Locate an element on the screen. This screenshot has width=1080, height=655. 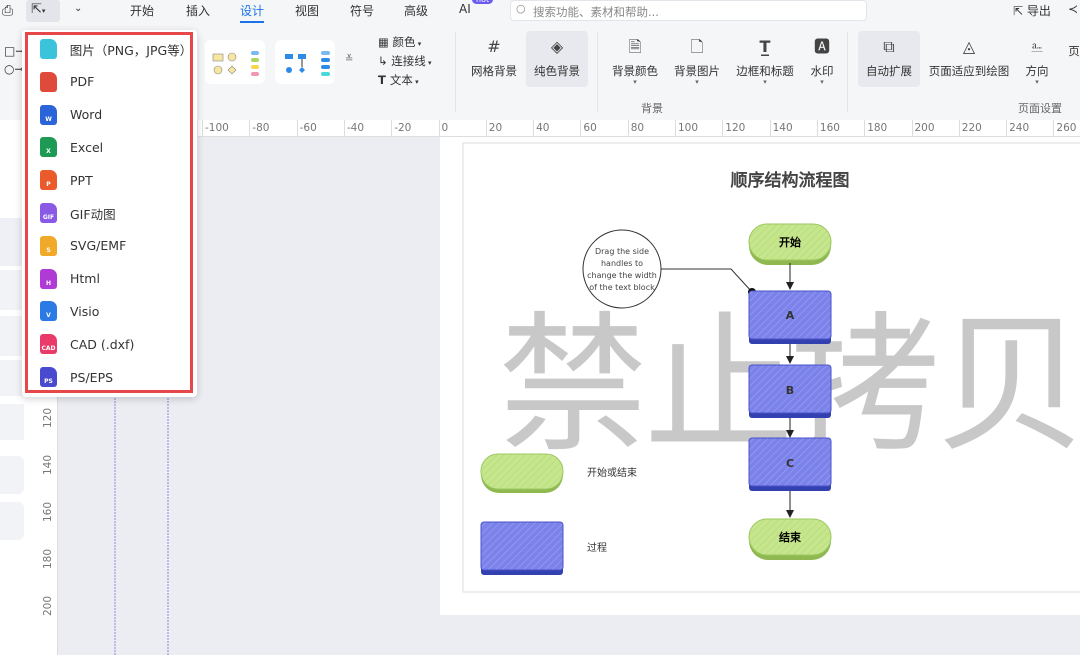
ruler-tick-label: -40 is located at coordinates (355, 128).